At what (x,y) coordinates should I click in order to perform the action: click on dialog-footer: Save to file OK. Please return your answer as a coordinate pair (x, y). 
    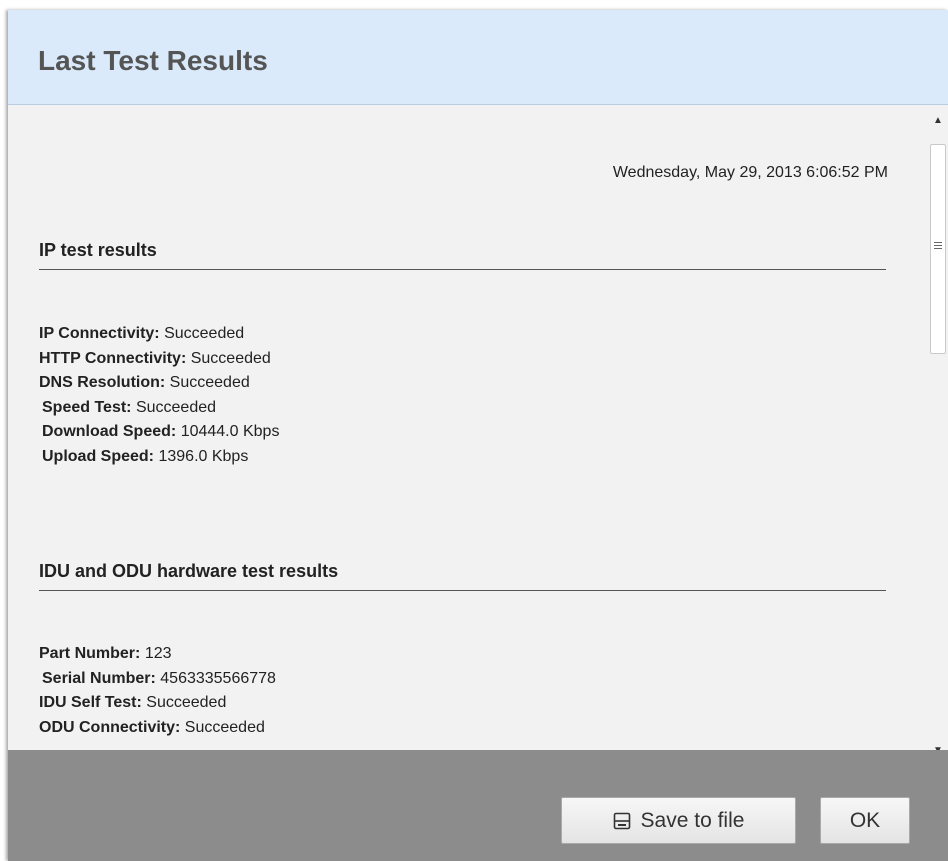
    Looking at the image, I should click on (478, 805).